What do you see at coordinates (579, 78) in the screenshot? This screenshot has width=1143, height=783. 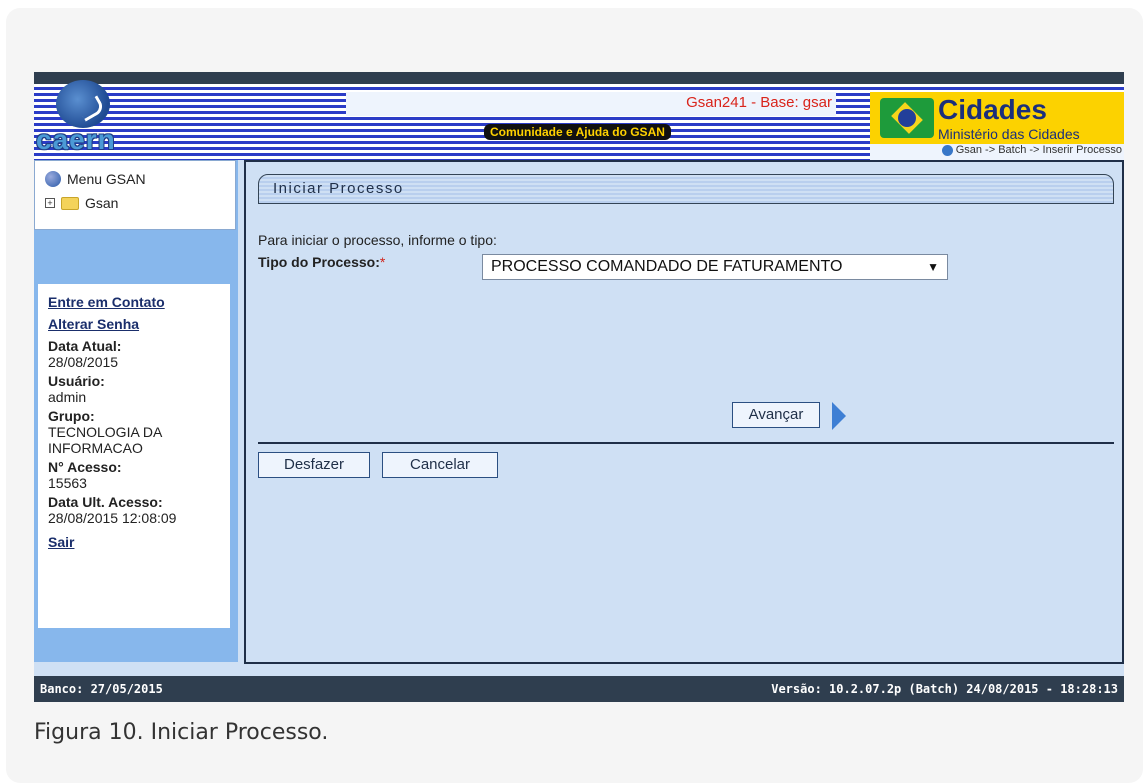 I see `top-bar` at bounding box center [579, 78].